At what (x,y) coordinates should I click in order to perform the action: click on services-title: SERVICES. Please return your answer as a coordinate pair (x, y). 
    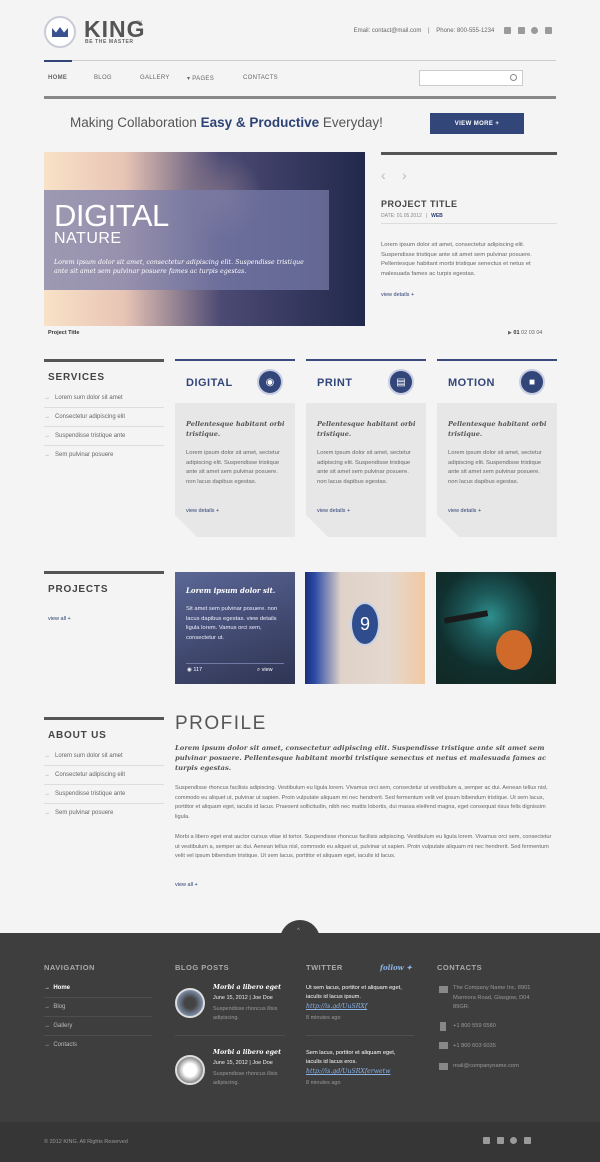
    Looking at the image, I should click on (76, 377).